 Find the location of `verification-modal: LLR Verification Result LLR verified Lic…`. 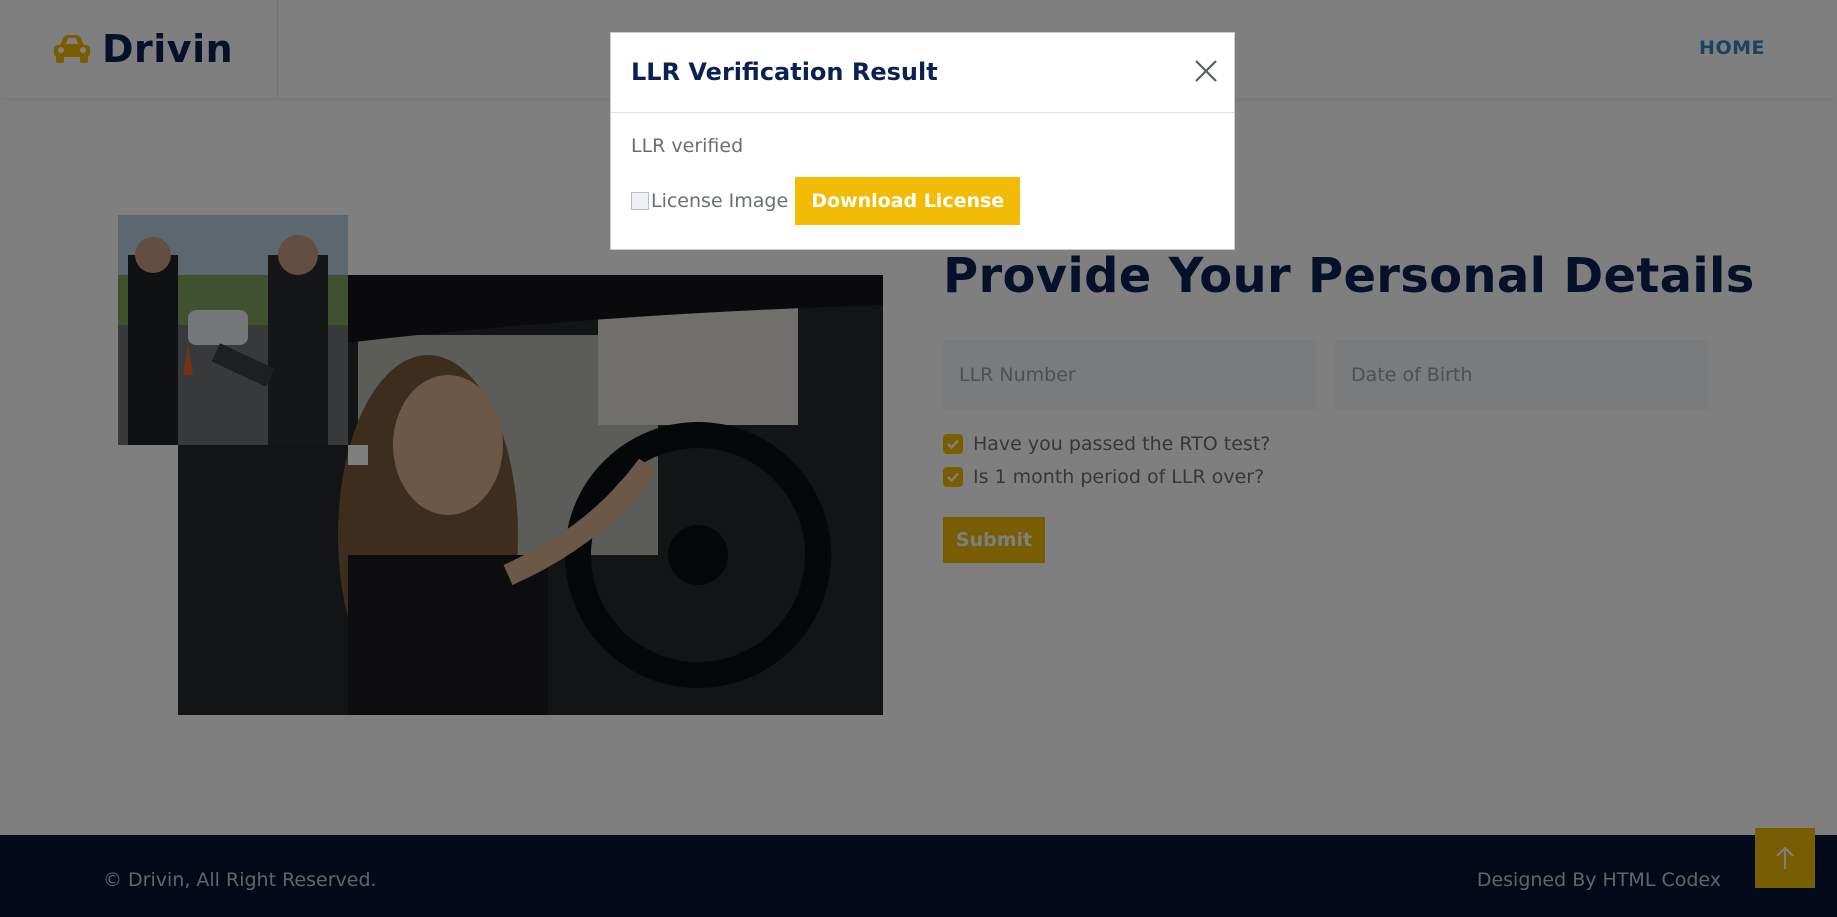

verification-modal: LLR Verification Result LLR verified Lic… is located at coordinates (922, 141).